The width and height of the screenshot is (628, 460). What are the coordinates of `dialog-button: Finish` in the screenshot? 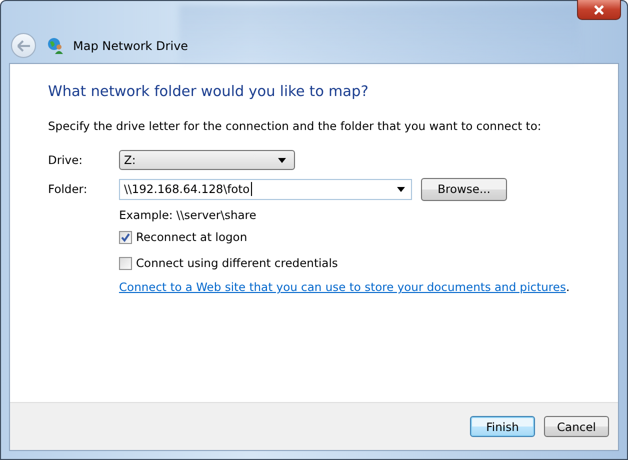 It's located at (502, 426).